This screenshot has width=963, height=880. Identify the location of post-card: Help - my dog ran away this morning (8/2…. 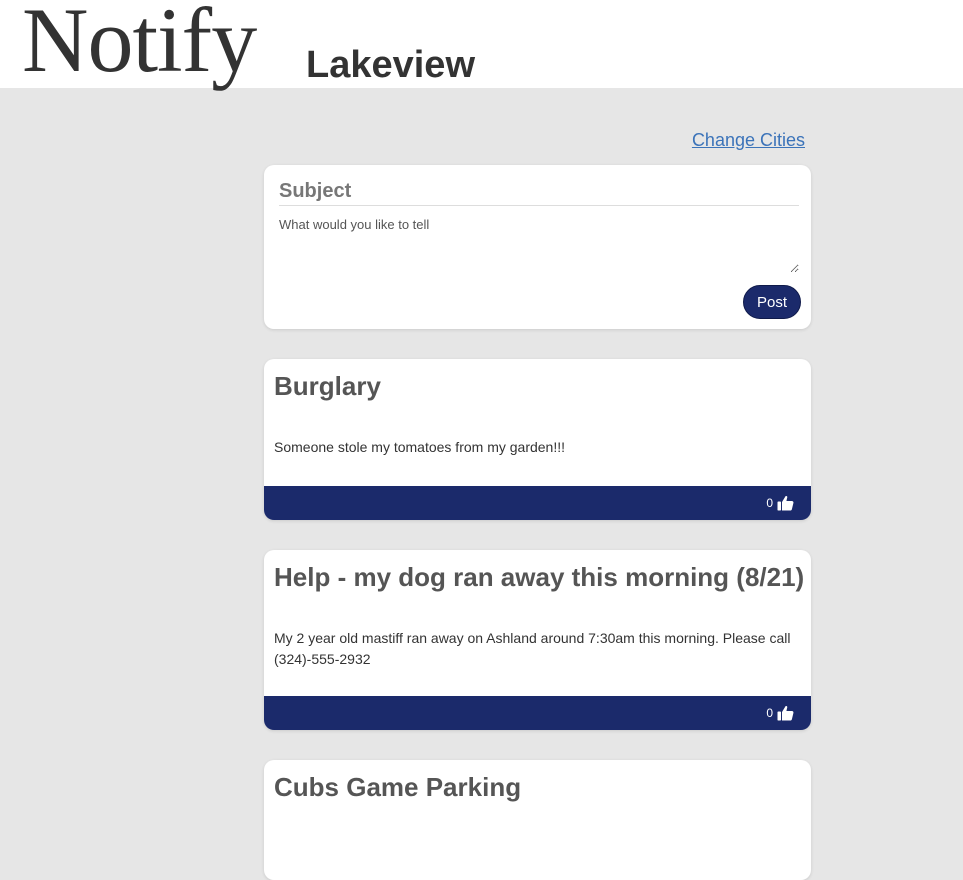
(537, 640).